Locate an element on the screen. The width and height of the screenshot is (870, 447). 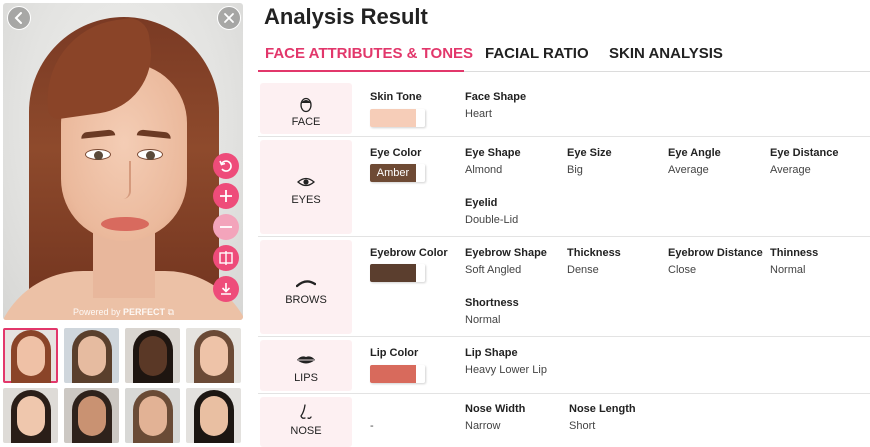
photo-lips is located at coordinates (125, 224).